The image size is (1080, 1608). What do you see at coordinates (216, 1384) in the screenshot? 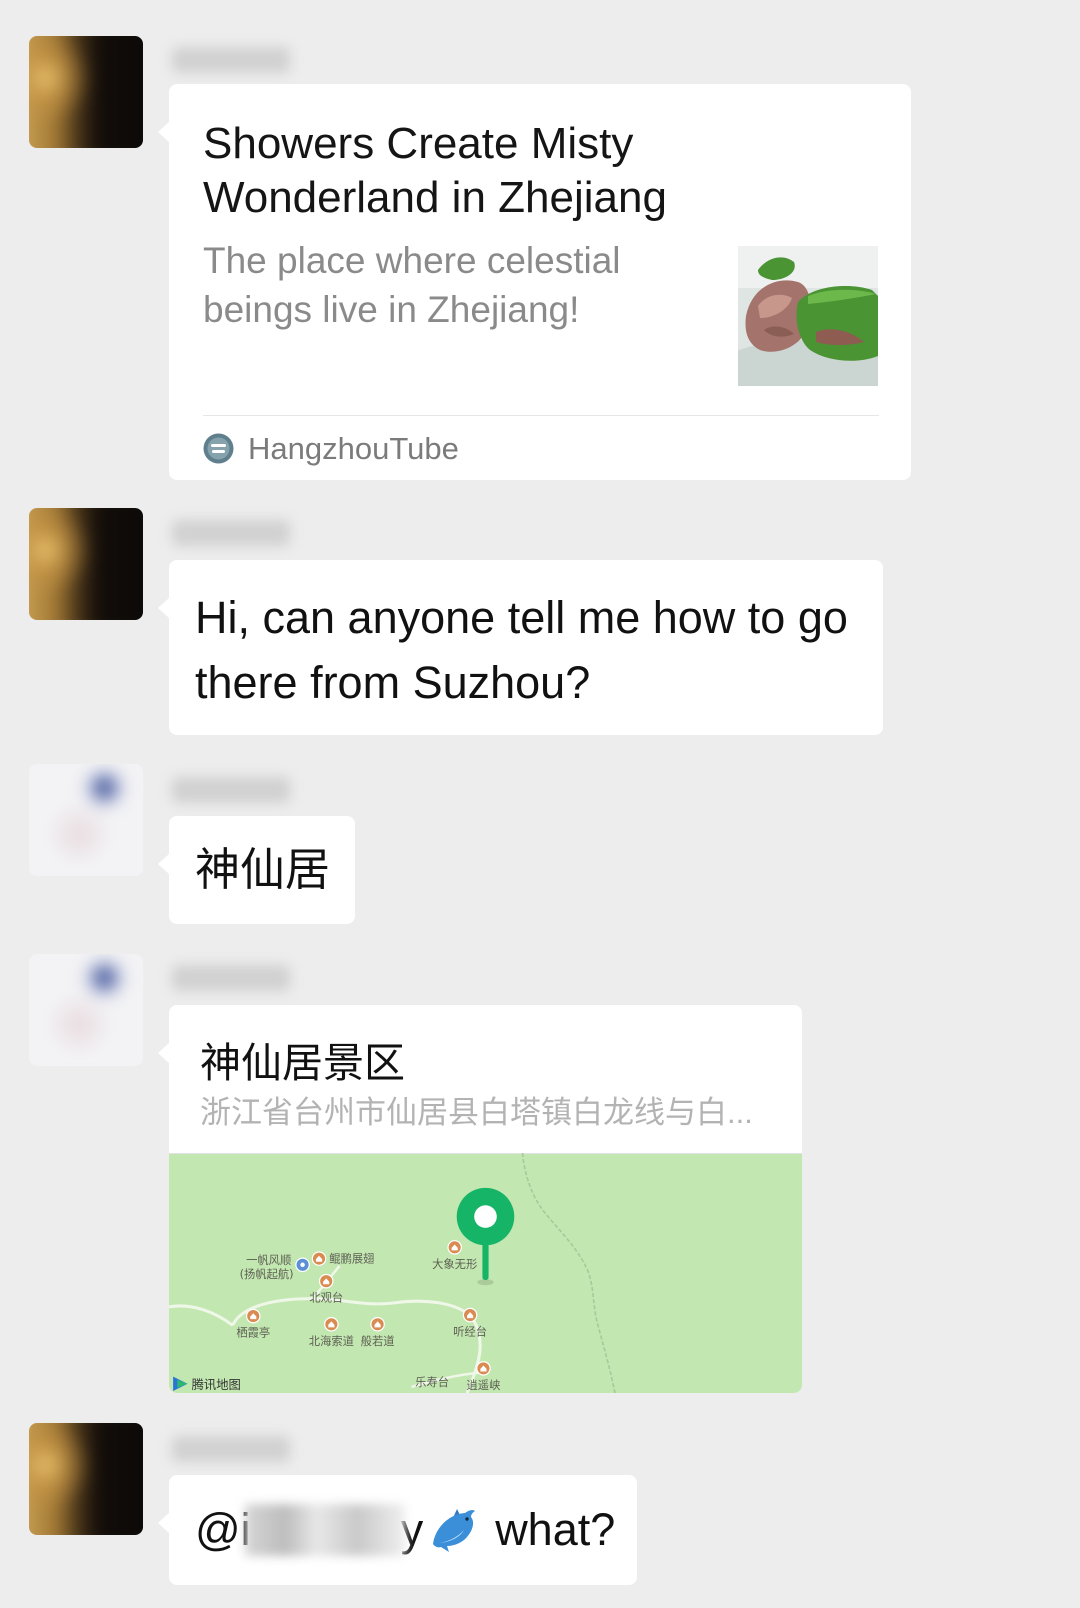
I see `map-provider-label: 腾讯地图` at bounding box center [216, 1384].